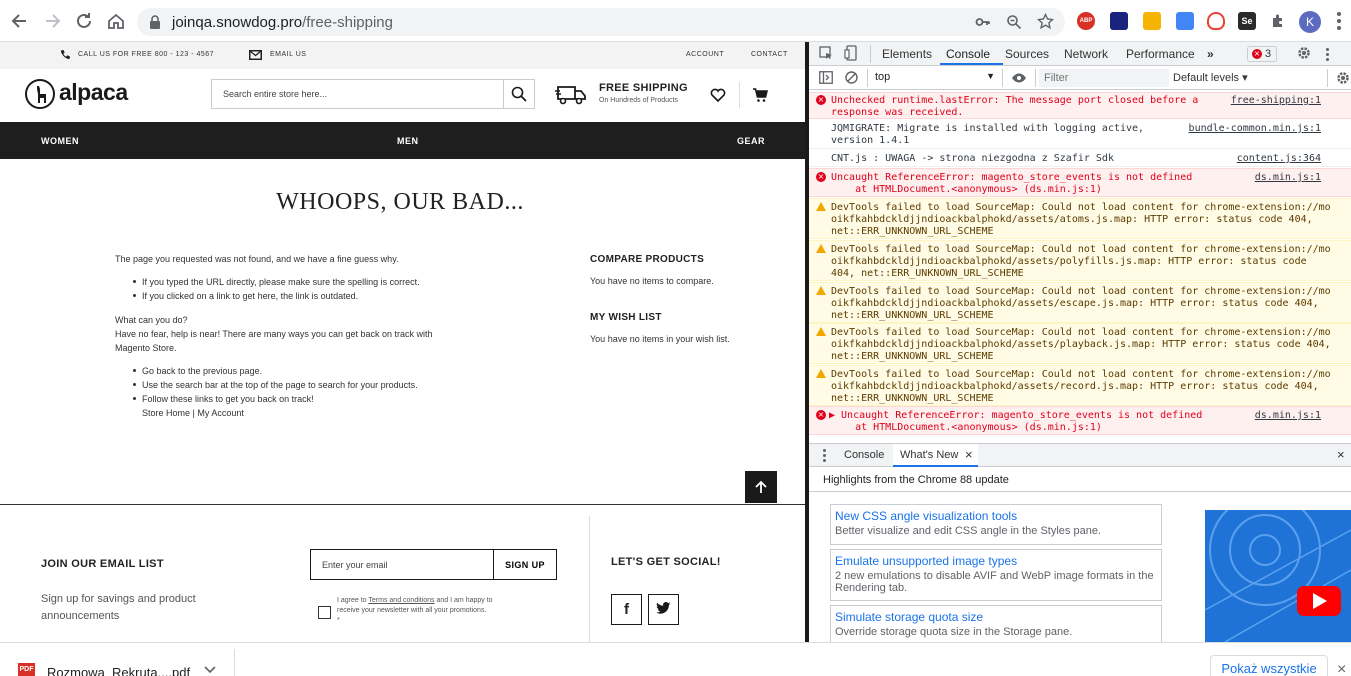 The image size is (1351, 676). What do you see at coordinates (1014, 22) in the screenshot?
I see `zoom-icon` at bounding box center [1014, 22].